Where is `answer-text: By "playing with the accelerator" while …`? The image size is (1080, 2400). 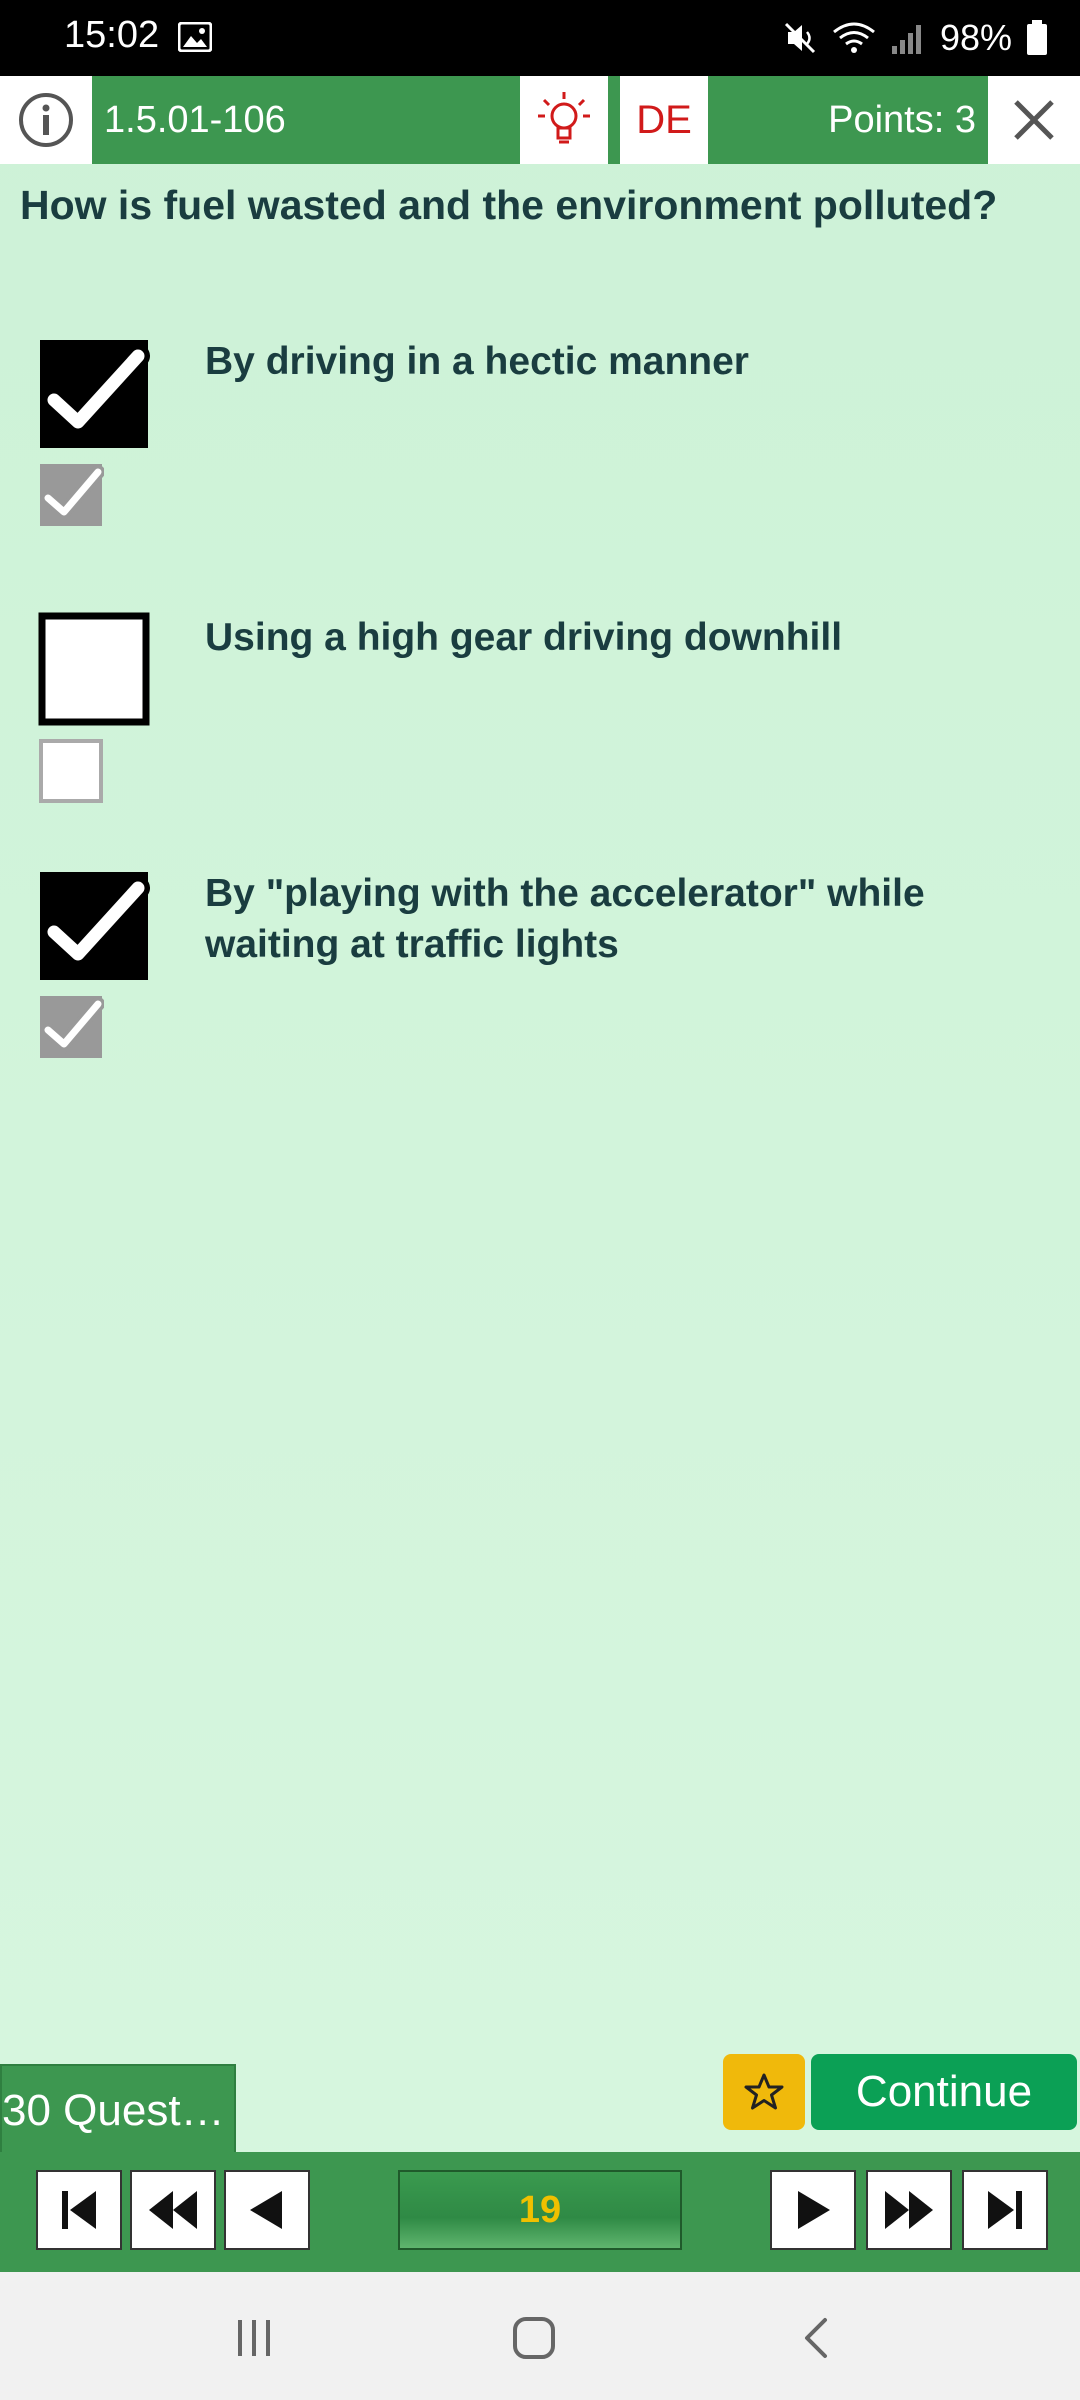
answer-text: By "playing with the accelerator" while … is located at coordinates (565, 919).